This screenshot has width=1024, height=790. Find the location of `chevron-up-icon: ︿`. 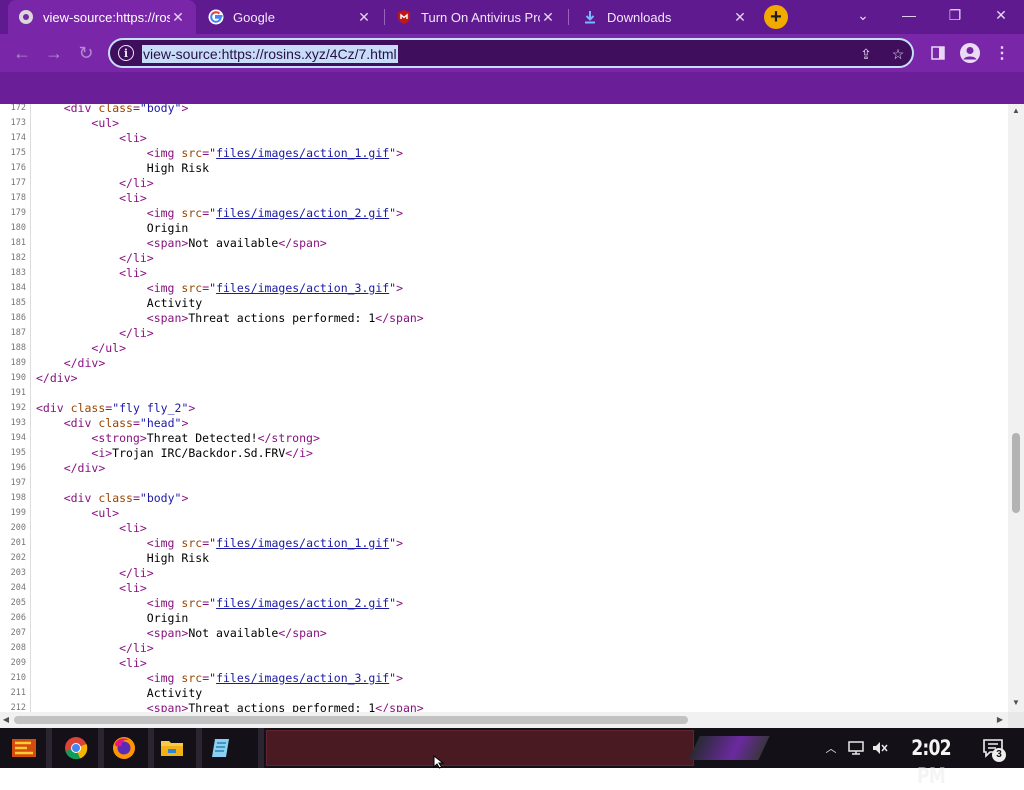

chevron-up-icon: ︿ is located at coordinates (831, 748).